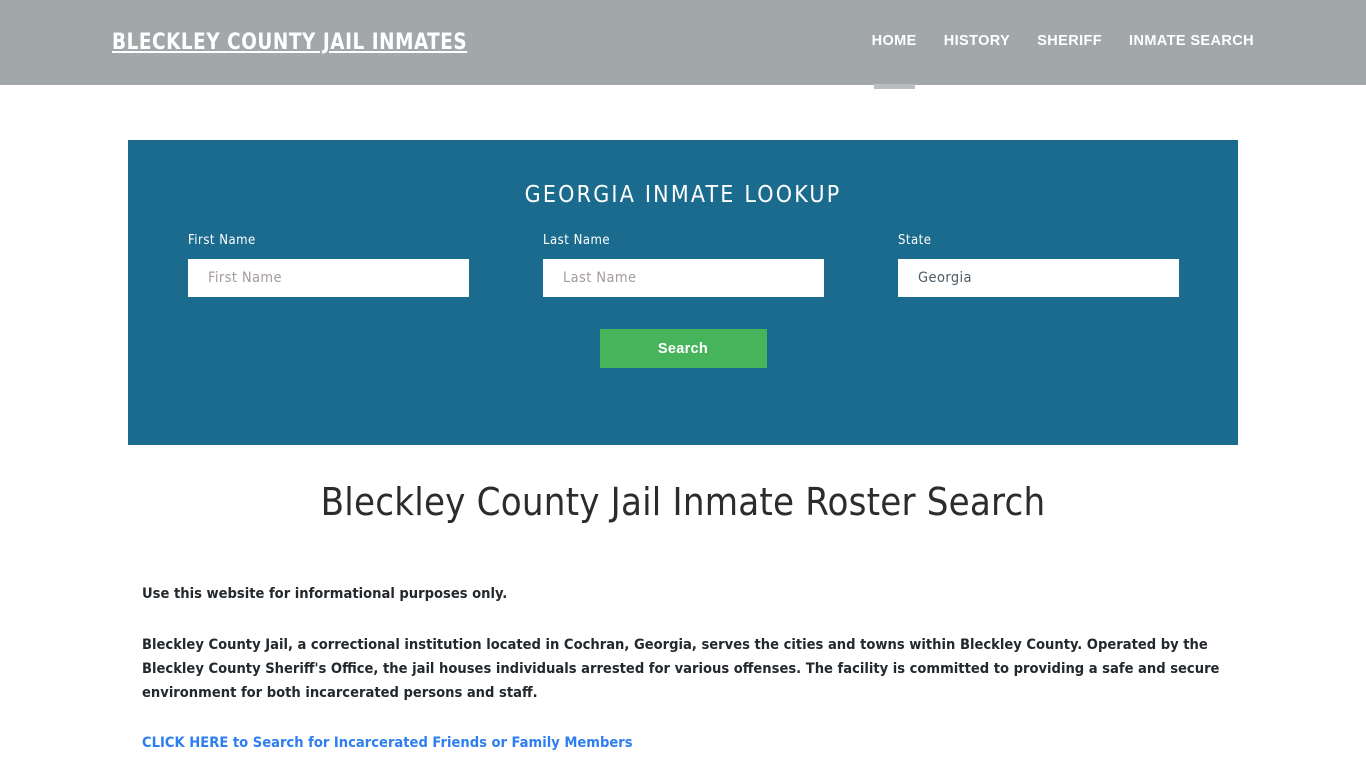  What do you see at coordinates (577, 240) in the screenshot?
I see `last-name-label: Last Name` at bounding box center [577, 240].